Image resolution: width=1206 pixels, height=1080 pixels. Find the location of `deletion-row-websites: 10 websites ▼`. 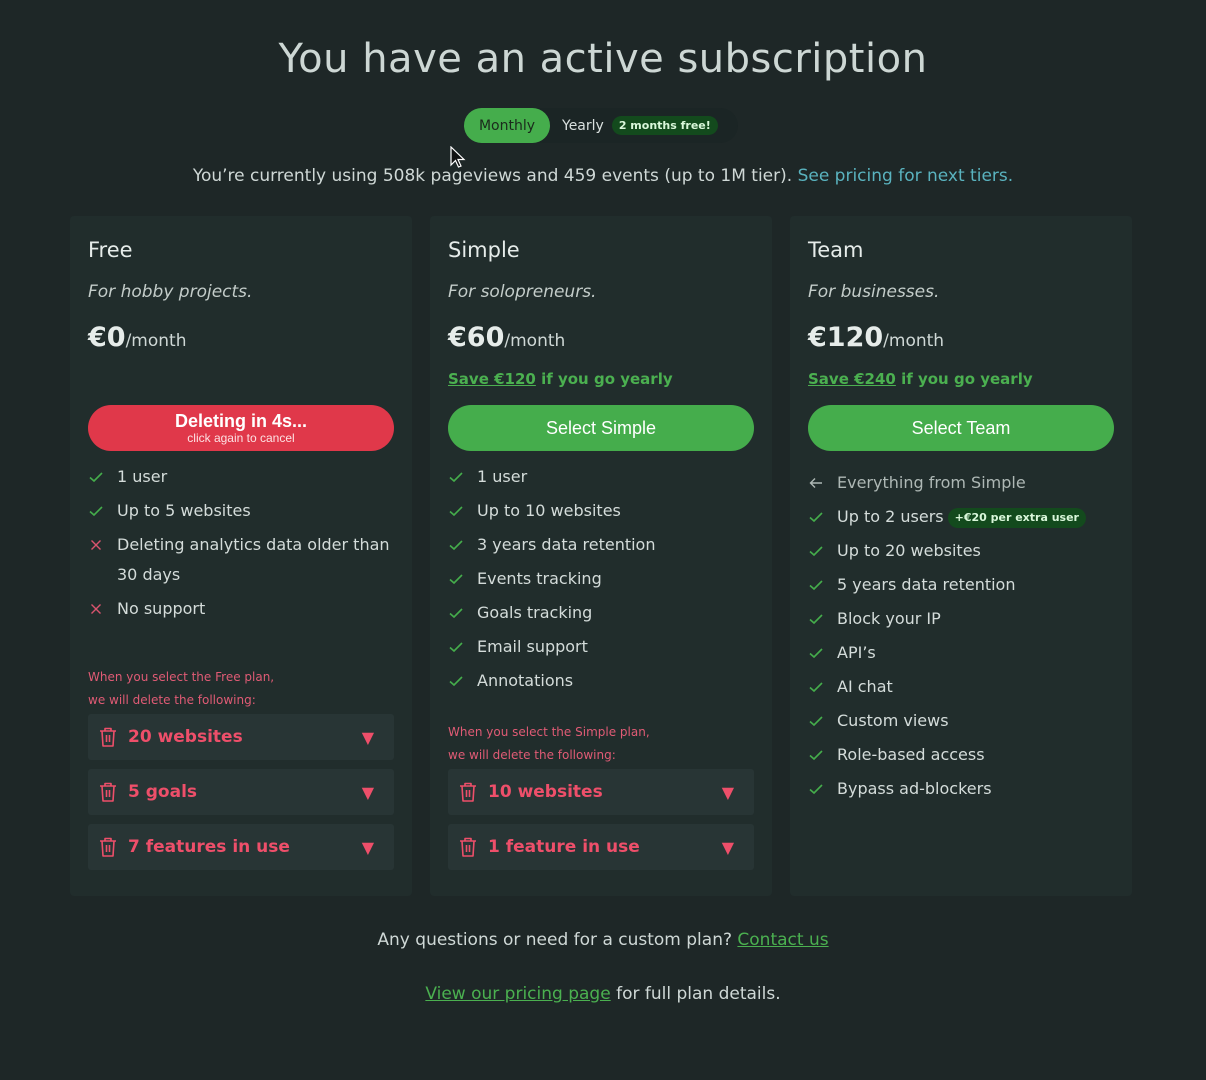

deletion-row-websites: 10 websites ▼ is located at coordinates (601, 792).